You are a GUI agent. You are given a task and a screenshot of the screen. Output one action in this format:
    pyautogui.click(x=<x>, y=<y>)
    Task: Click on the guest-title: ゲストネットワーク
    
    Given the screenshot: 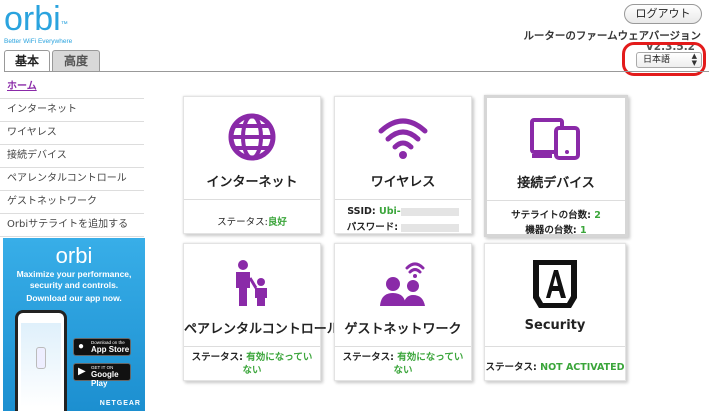 What is the action you would take?
    pyautogui.click(x=403, y=329)
    